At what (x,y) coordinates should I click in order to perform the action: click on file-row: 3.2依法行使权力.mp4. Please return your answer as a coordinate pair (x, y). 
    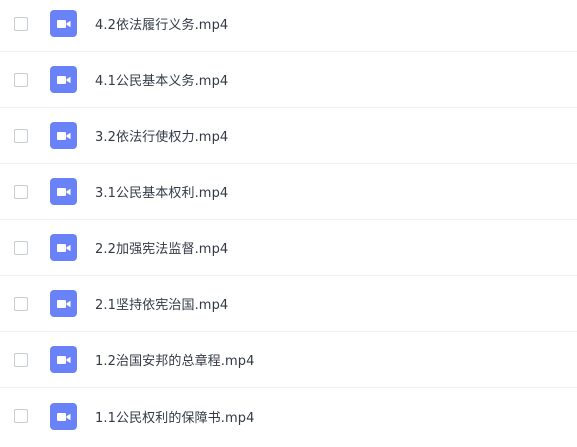
    Looking at the image, I should click on (288, 136).